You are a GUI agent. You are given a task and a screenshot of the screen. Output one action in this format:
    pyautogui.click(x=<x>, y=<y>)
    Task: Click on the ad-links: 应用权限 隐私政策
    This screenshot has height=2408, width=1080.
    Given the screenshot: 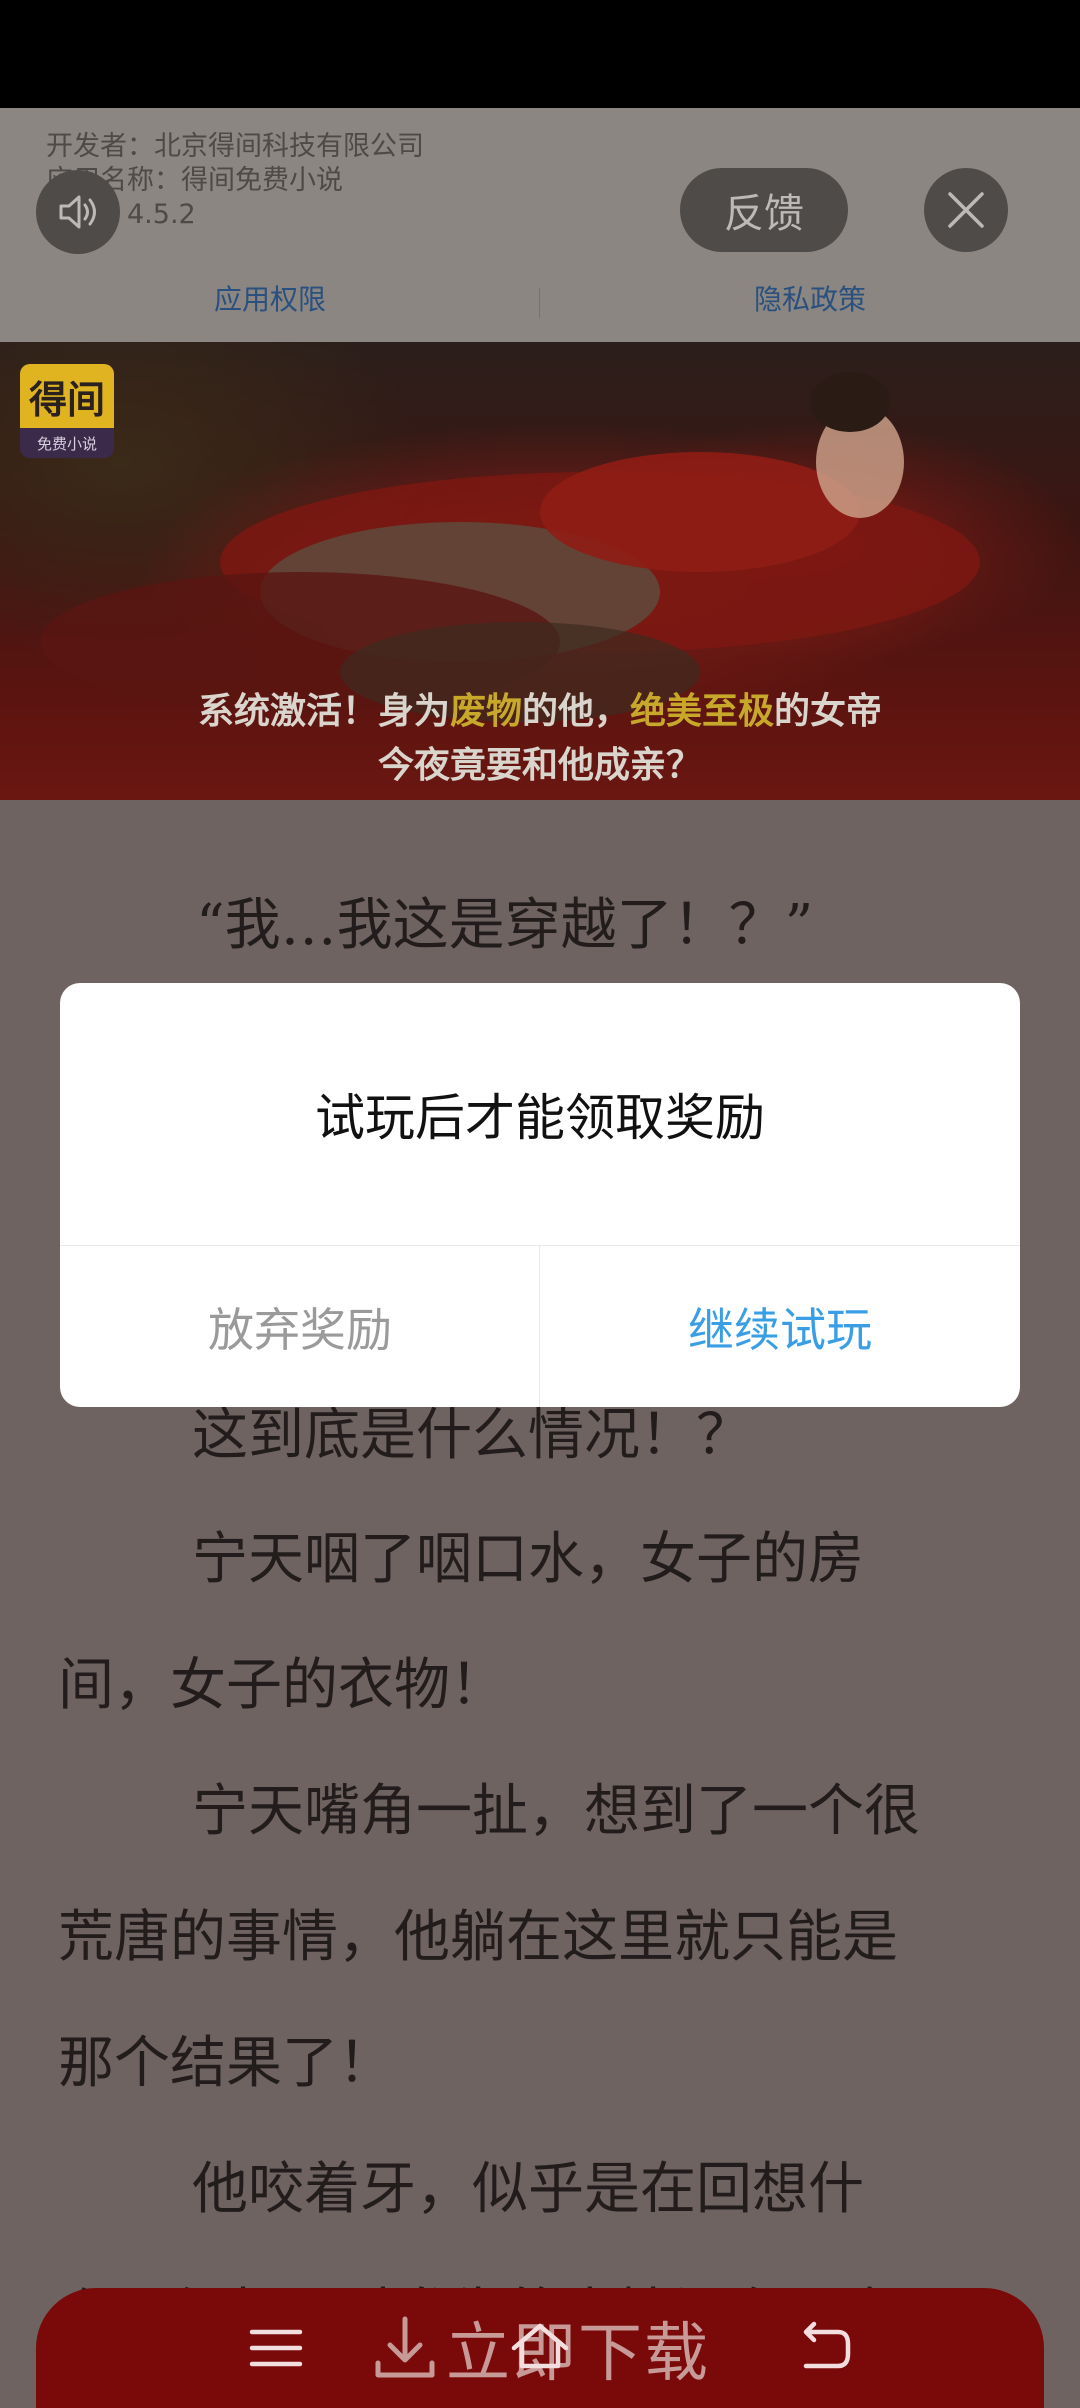 What is the action you would take?
    pyautogui.click(x=540, y=300)
    